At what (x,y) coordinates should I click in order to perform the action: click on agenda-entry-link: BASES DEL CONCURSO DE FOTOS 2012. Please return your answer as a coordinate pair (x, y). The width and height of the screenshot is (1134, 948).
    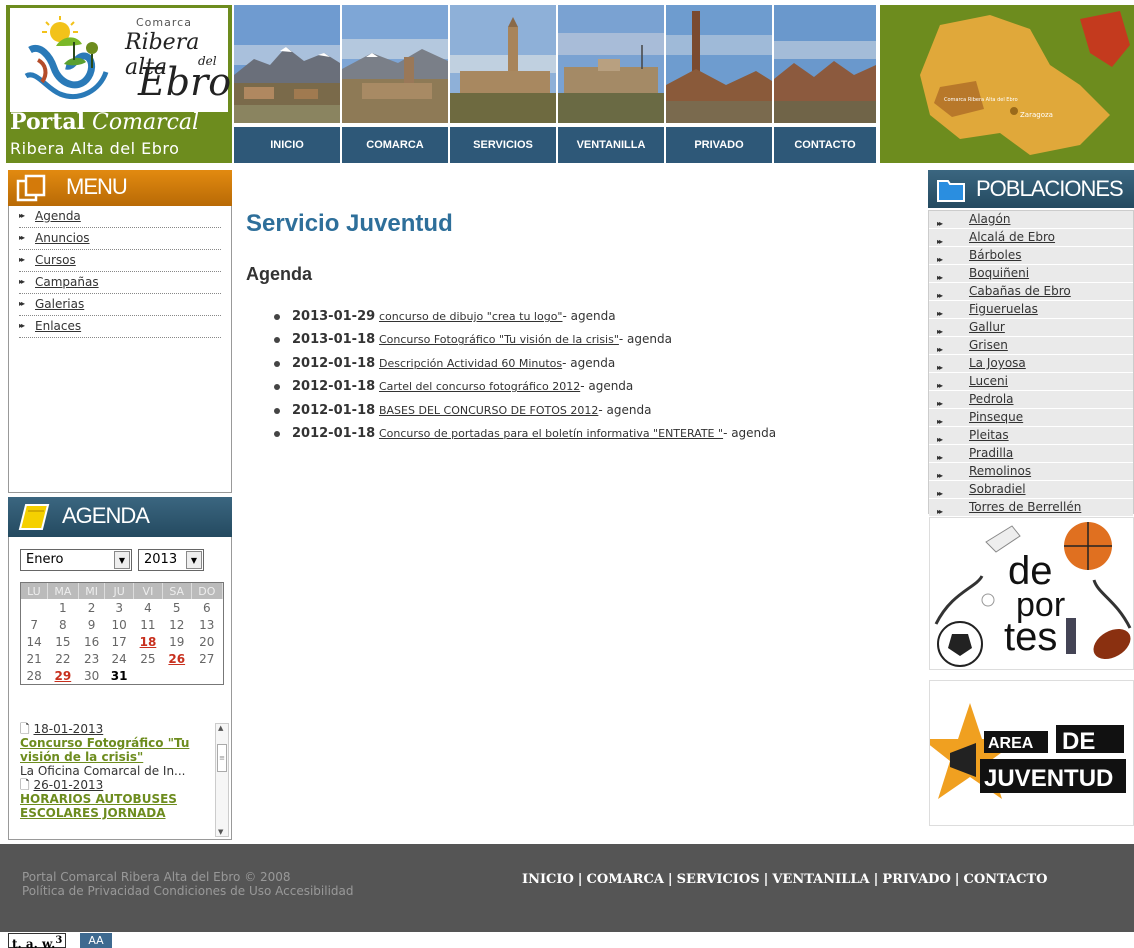
    Looking at the image, I should click on (488, 410).